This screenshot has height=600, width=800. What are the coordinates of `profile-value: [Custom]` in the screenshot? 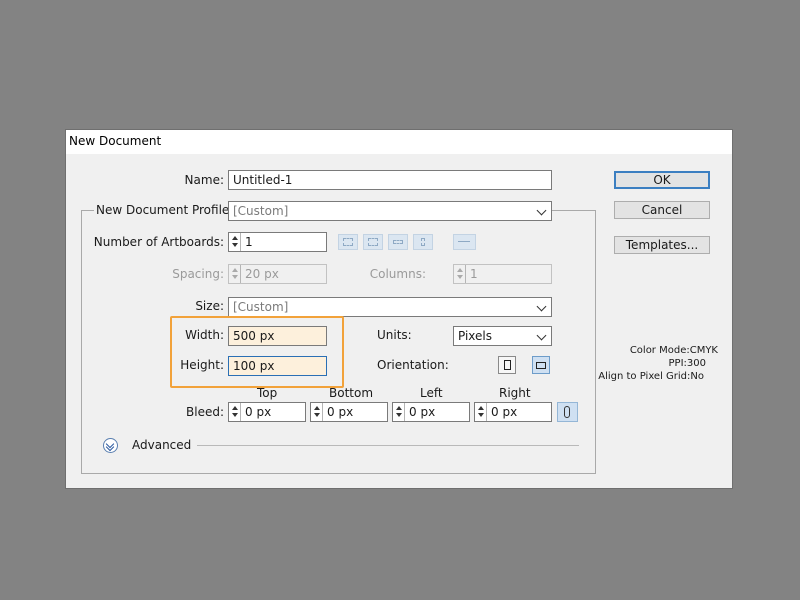 It's located at (261, 211).